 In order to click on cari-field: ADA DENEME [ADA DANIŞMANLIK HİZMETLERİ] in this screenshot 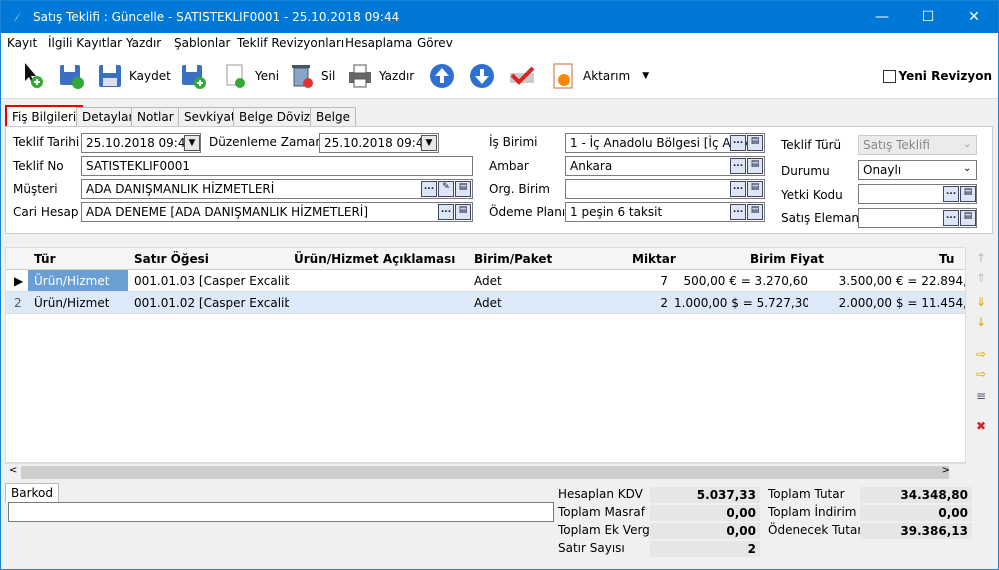, I will do `click(277, 212)`.